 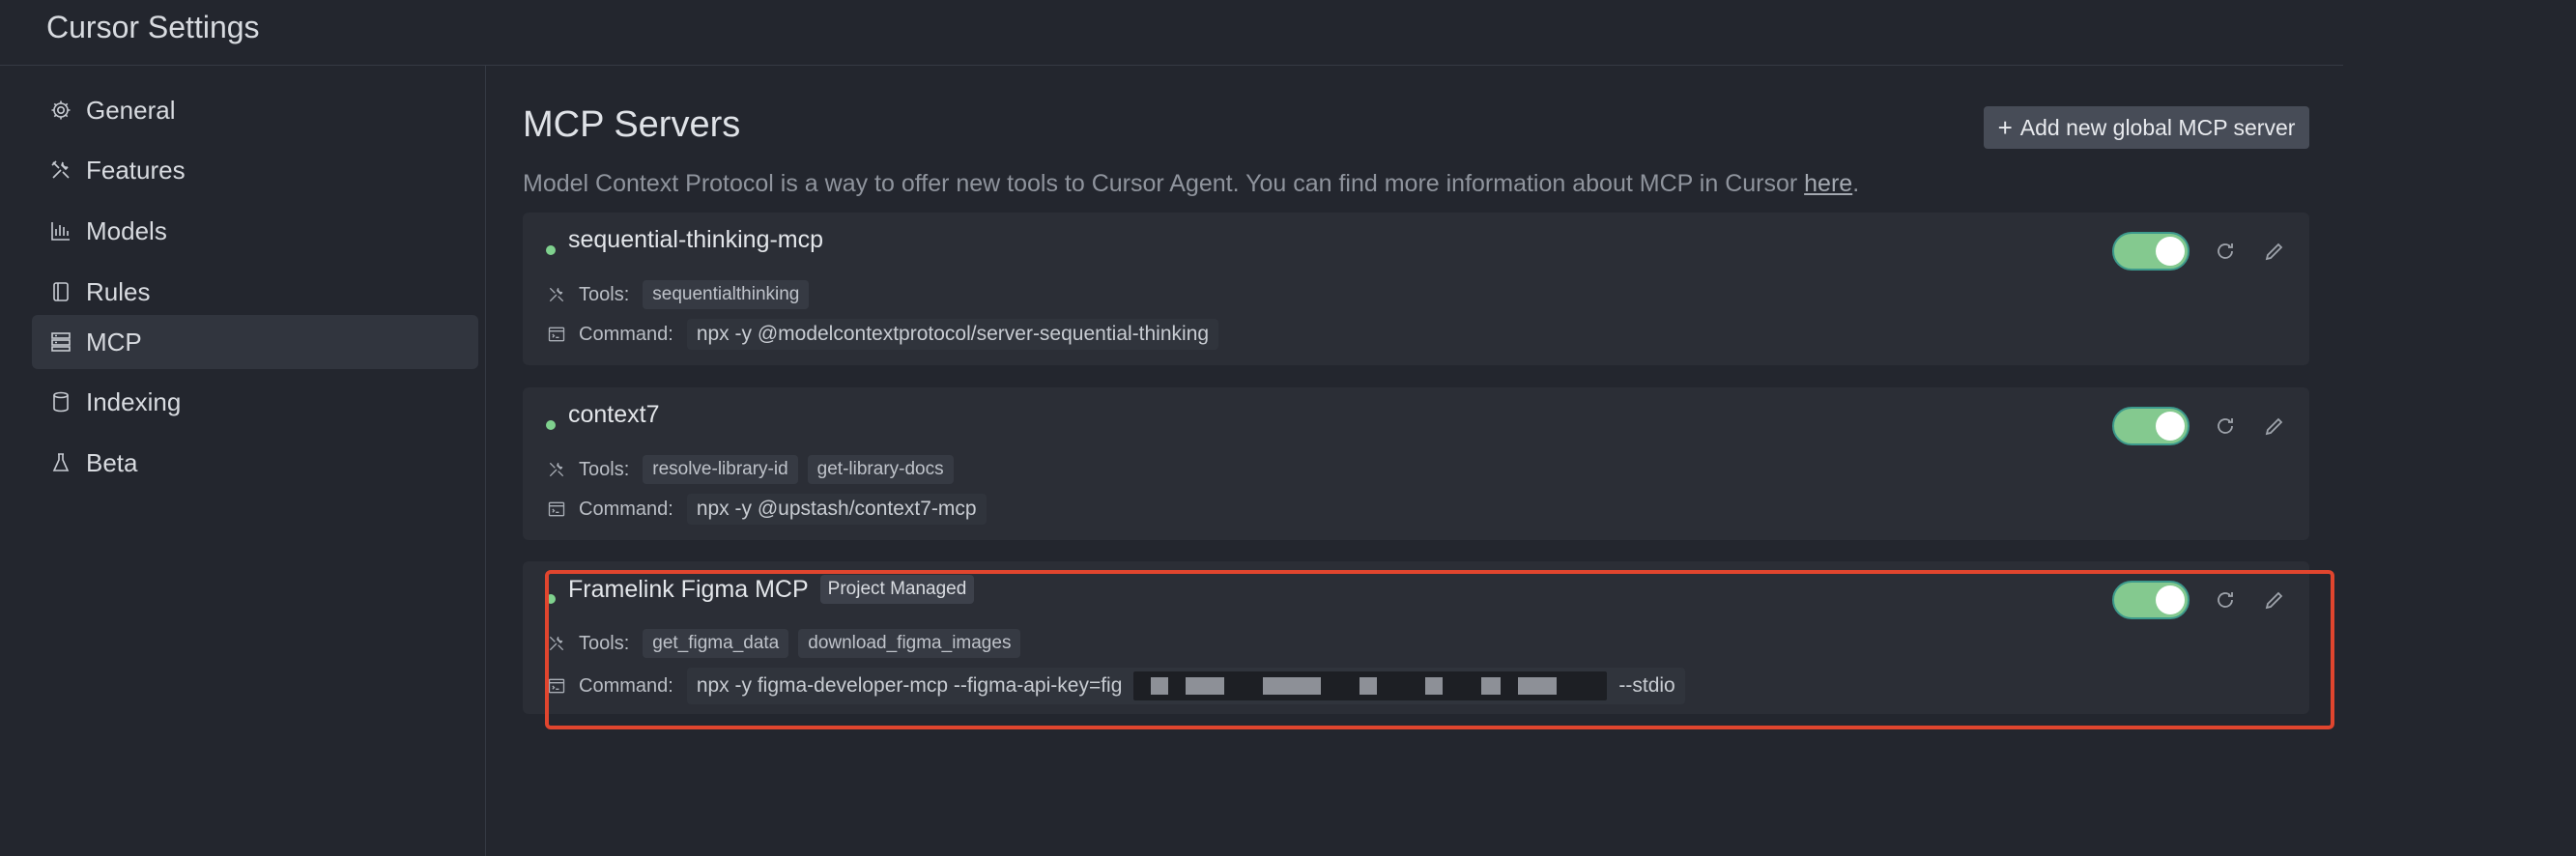 What do you see at coordinates (255, 463) in the screenshot?
I see `sidebar-item-beta: Beta` at bounding box center [255, 463].